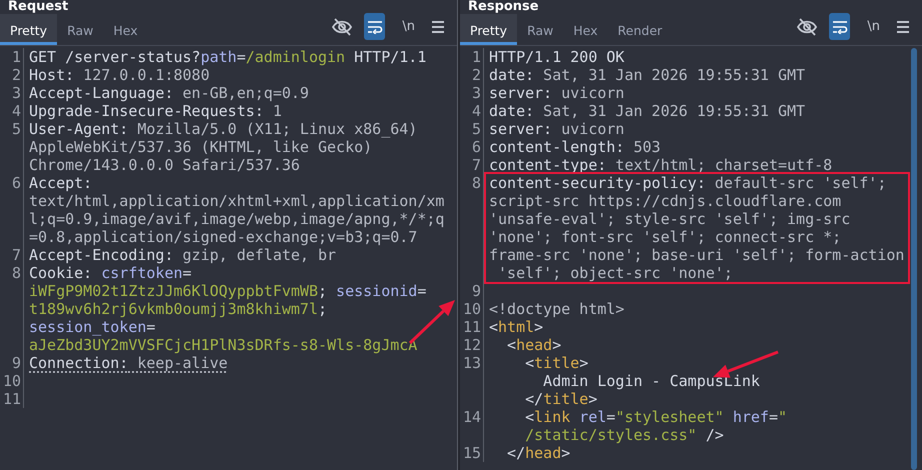 The height and width of the screenshot is (470, 922). I want to click on code-line: /static/styles.css" />, so click(624, 435).